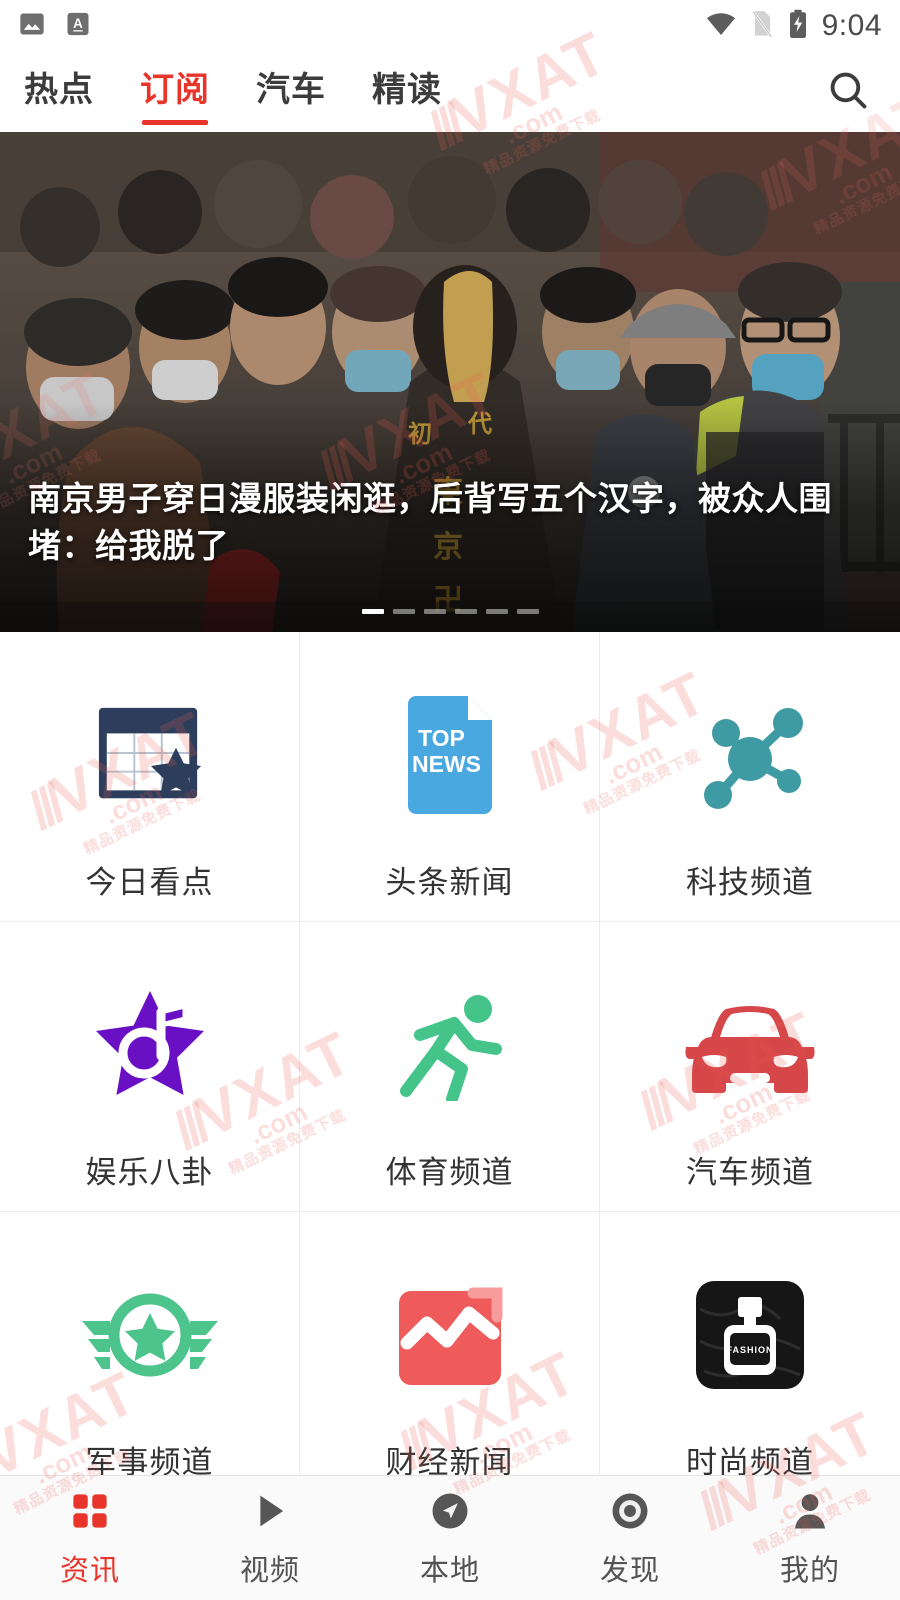 The height and width of the screenshot is (1600, 900). Describe the element at coordinates (450, 1334) in the screenshot. I see `finance-chart-icon` at that location.